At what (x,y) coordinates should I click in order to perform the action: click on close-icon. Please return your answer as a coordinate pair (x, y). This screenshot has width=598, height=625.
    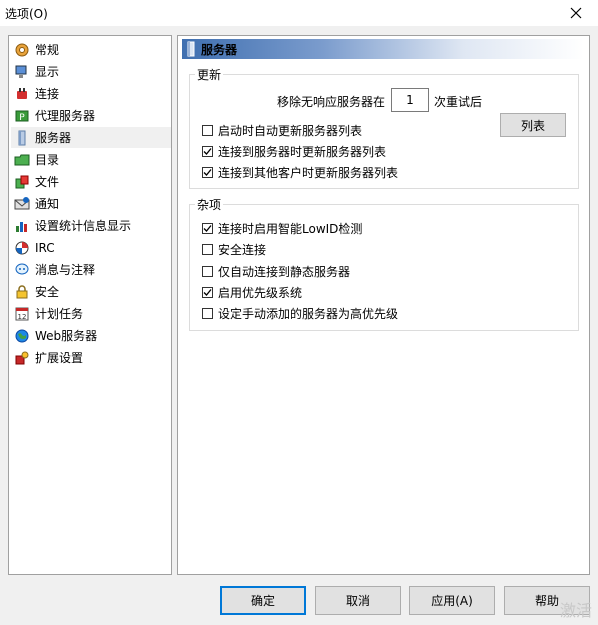
    Looking at the image, I should click on (576, 13).